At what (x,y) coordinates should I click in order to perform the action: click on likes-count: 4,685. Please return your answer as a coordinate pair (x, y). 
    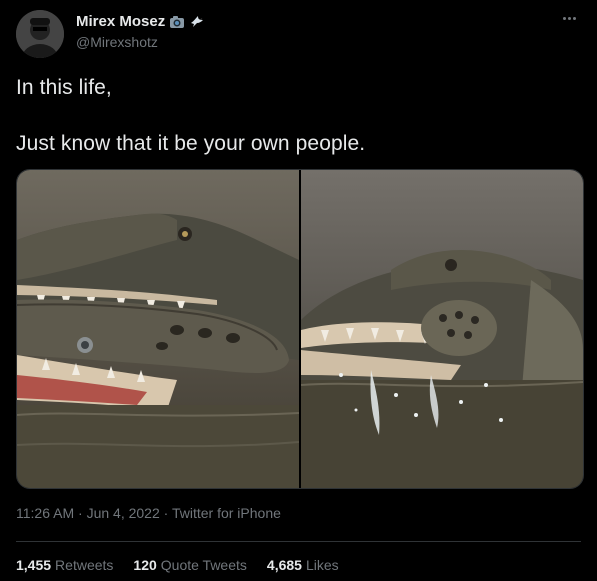
    Looking at the image, I should click on (284, 565).